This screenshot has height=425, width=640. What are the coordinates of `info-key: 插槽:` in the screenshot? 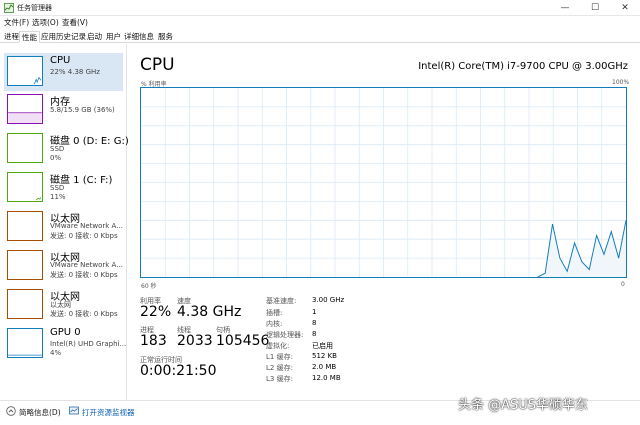 It's located at (274, 313).